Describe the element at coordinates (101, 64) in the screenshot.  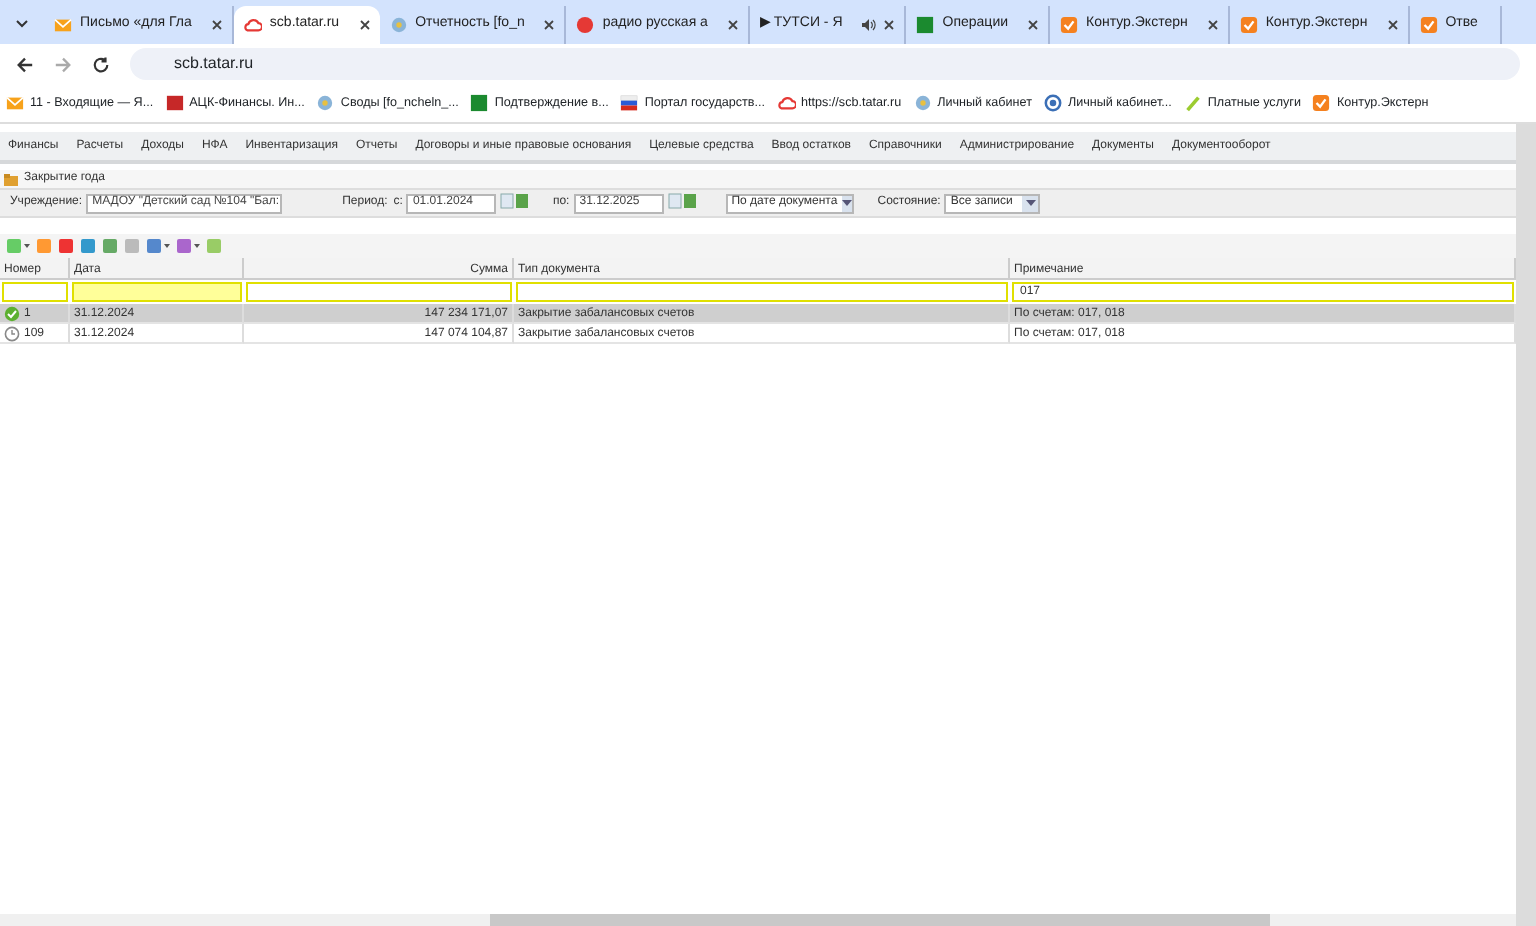
I see `reload-icon` at that location.